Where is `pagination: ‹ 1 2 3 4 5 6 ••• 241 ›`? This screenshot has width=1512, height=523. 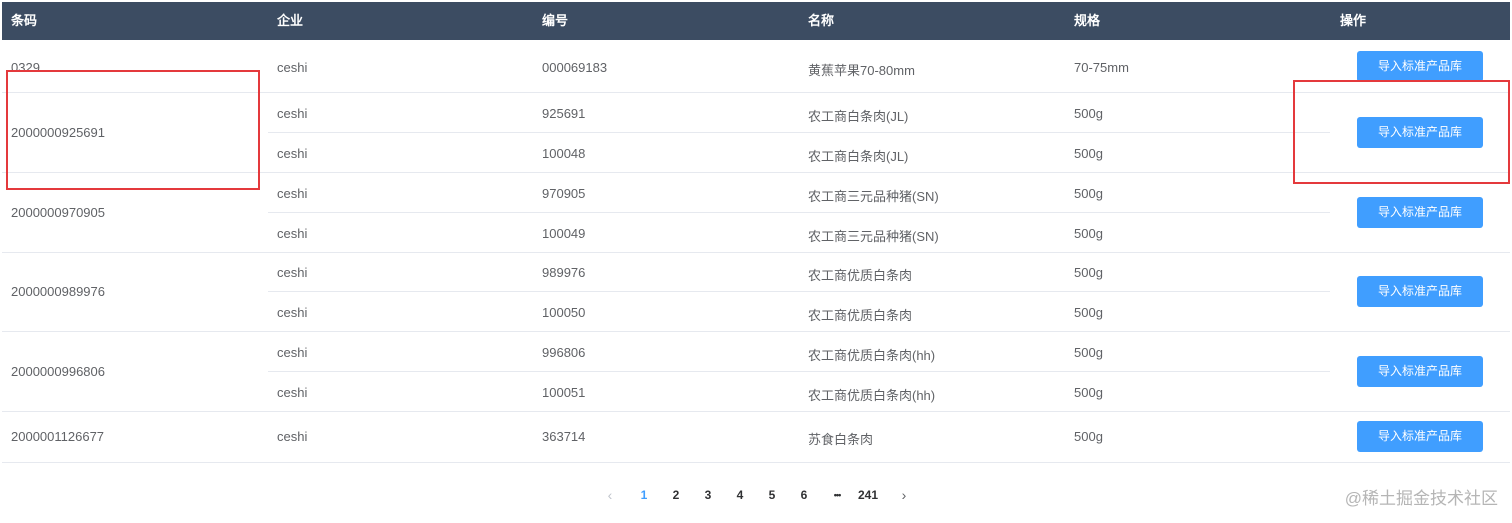
pagination: ‹ 1 2 3 4 5 6 ••• 241 › is located at coordinates (756, 495).